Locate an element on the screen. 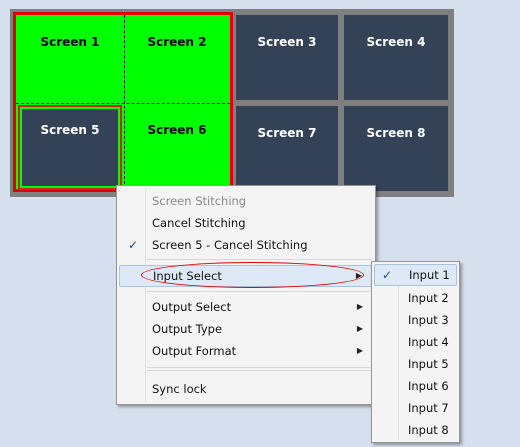 The image size is (520, 447). submenu-item-input-6: Input 6 is located at coordinates (415, 386).